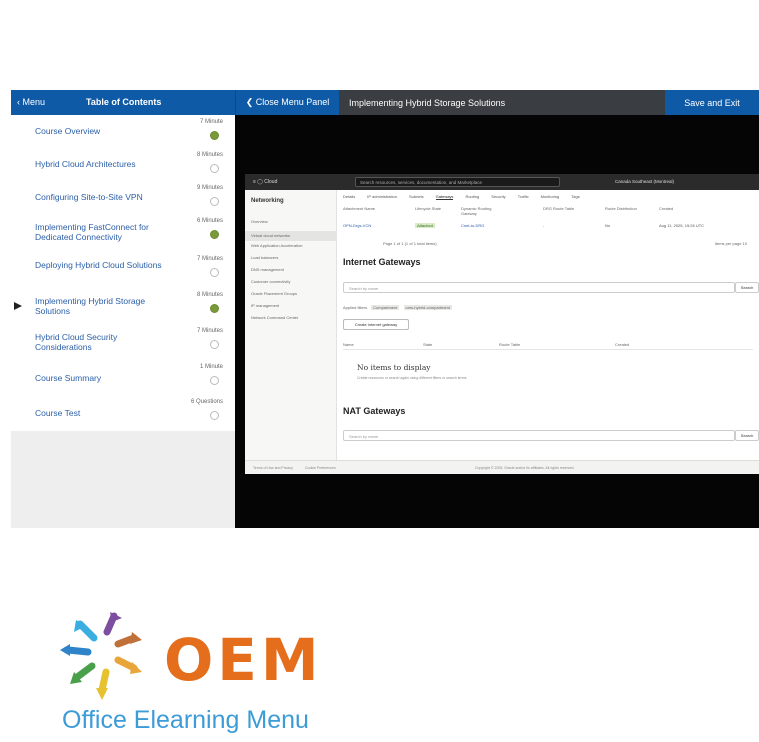  What do you see at coordinates (385, 307) in the screenshot?
I see `filter-chip: Compartment` at bounding box center [385, 307].